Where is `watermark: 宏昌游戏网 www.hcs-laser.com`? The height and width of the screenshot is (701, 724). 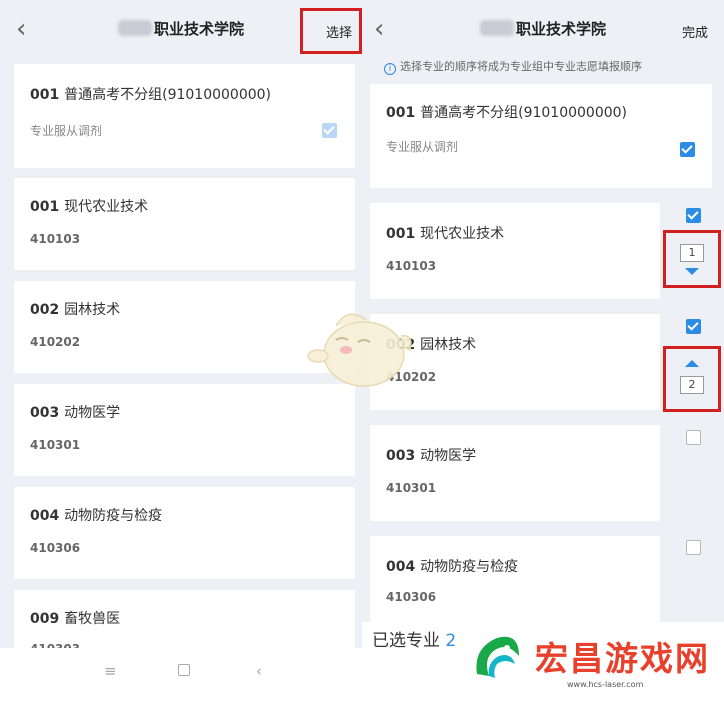 watermark: 宏昌游戏网 www.hcs-laser.com is located at coordinates (593, 662).